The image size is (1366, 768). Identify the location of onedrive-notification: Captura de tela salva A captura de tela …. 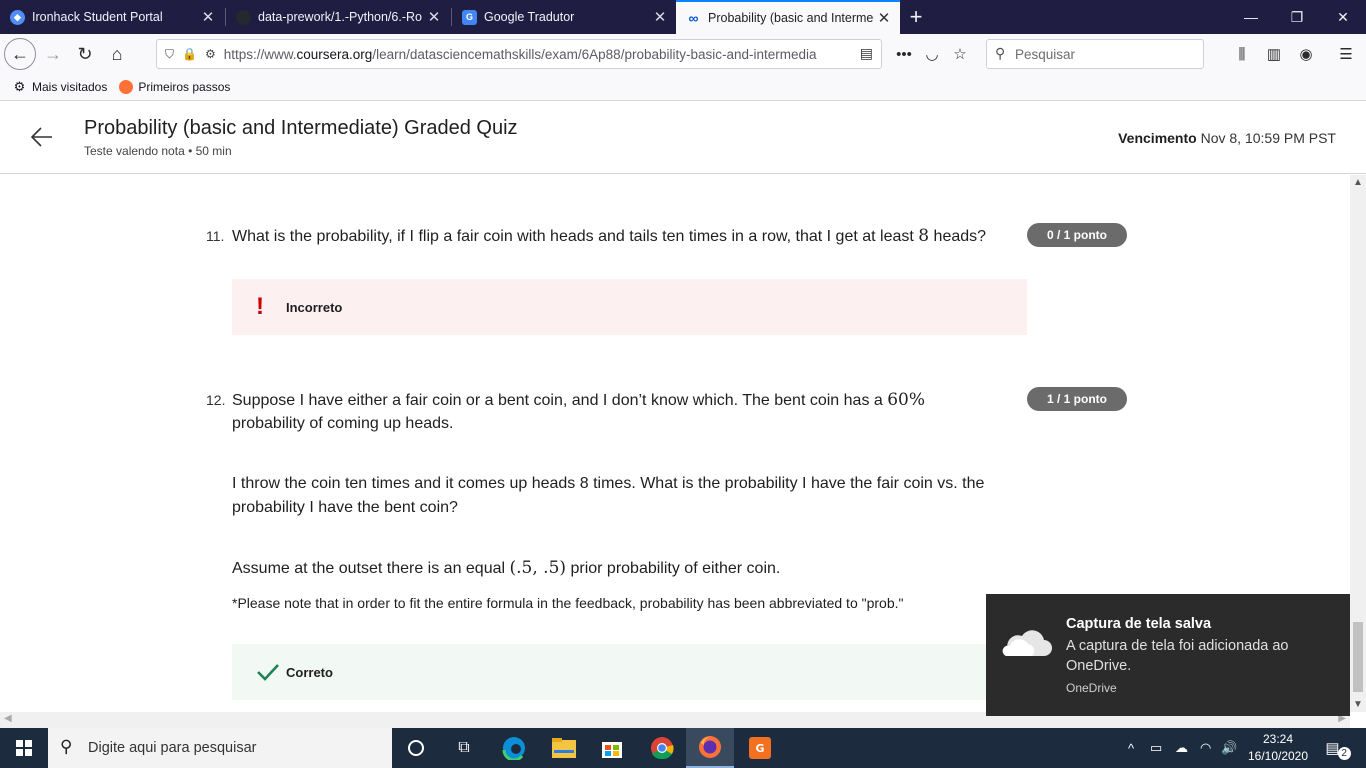
(1168, 655).